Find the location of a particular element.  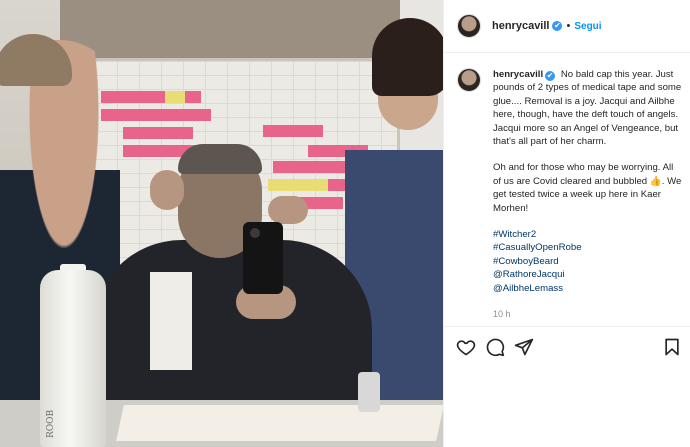

papers is located at coordinates (279, 423).